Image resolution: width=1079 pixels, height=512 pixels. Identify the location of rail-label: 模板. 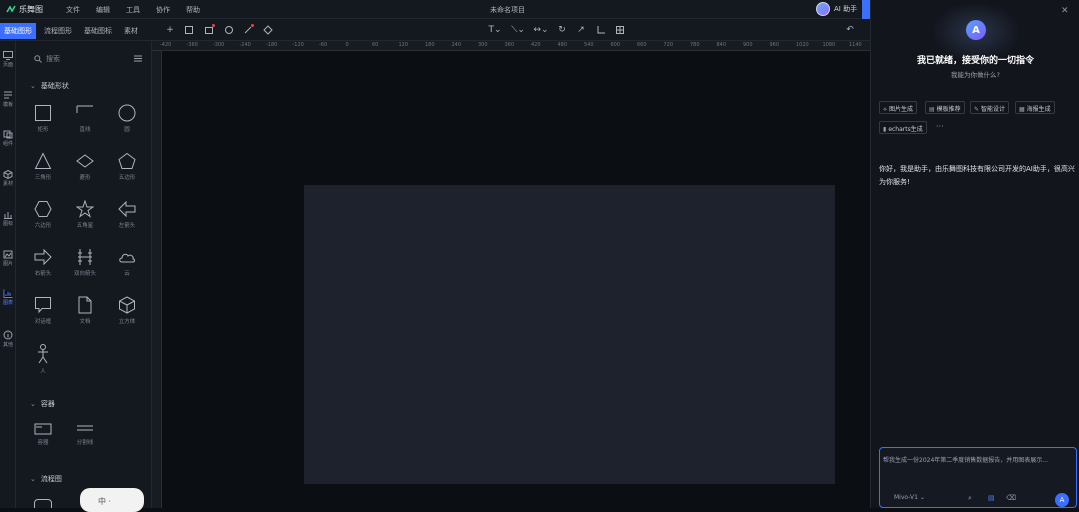
(7, 105).